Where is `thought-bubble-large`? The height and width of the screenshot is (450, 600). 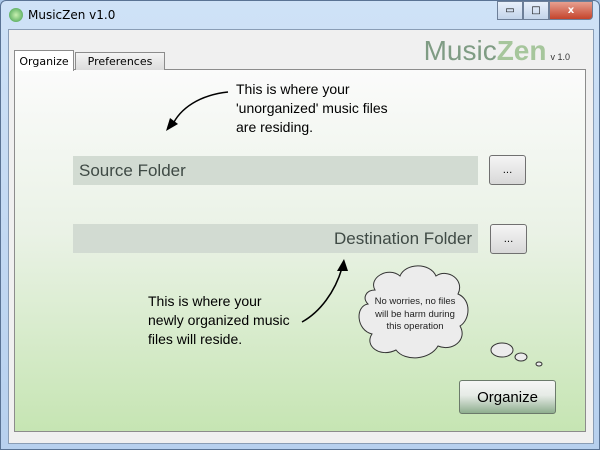
thought-bubble-large is located at coordinates (502, 350).